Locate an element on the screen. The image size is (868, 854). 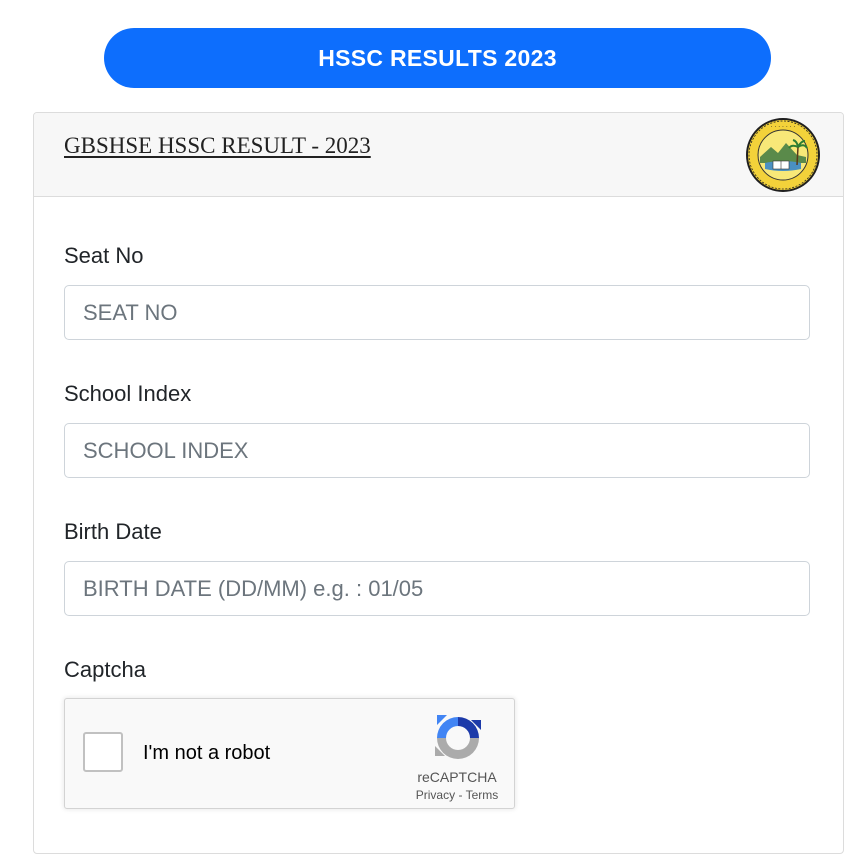
seat-no-label: Seat No is located at coordinates (104, 255).